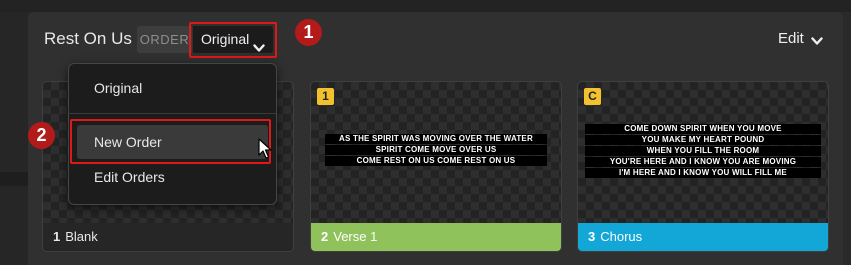 This screenshot has width=851, height=265. Describe the element at coordinates (325, 96) in the screenshot. I see `slide-tag: 1` at that location.